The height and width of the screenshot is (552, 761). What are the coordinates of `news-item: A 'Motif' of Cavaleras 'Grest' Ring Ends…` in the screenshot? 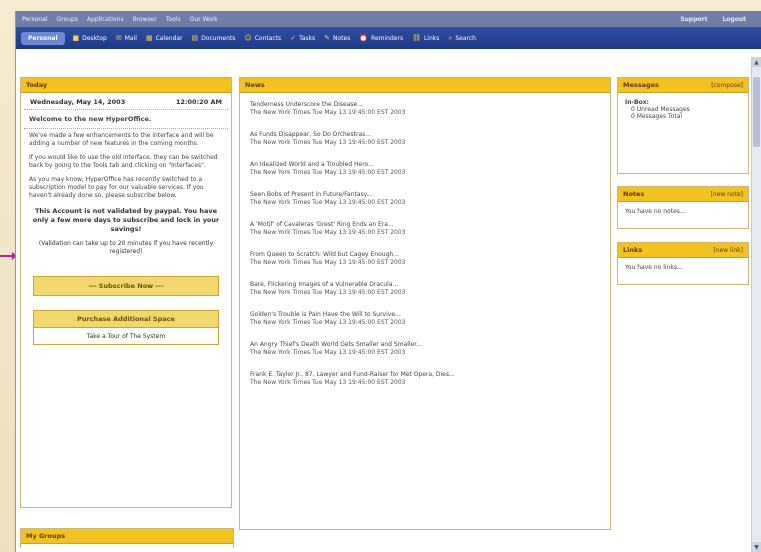 It's located at (425, 229).